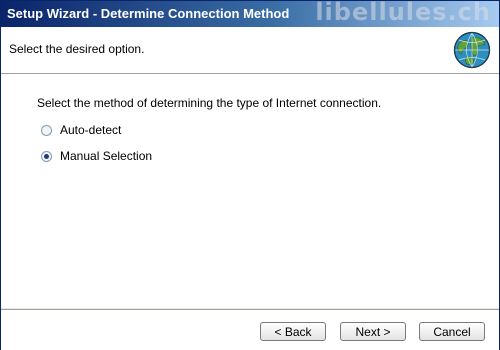  Describe the element at coordinates (91, 130) in the screenshot. I see `auto-detect-label: Auto-detect` at that location.